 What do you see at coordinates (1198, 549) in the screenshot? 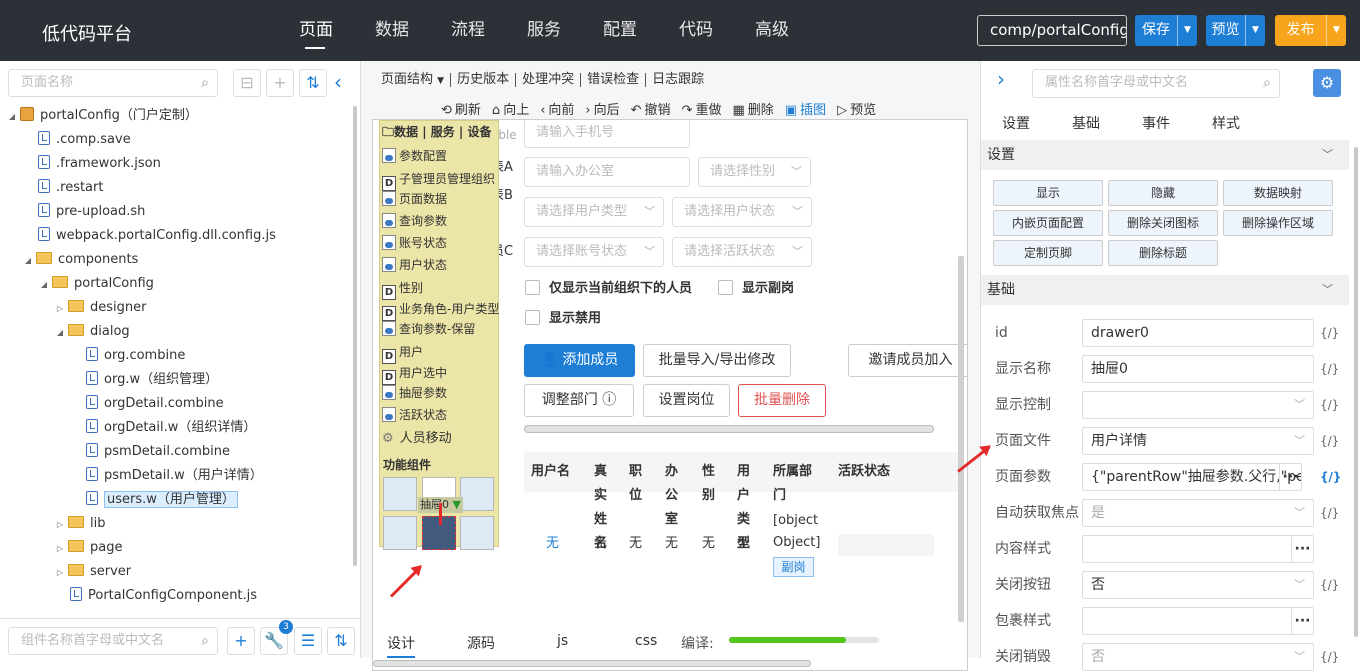
I see `content-style-field: ···` at bounding box center [1198, 549].